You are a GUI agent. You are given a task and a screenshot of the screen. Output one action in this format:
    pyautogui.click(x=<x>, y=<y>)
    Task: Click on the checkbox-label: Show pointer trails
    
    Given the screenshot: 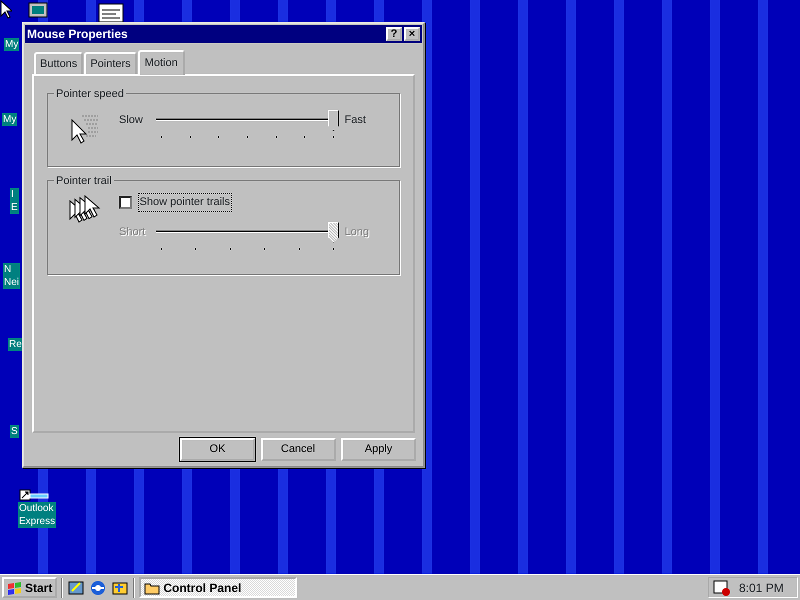 What is the action you would take?
    pyautogui.click(x=185, y=202)
    